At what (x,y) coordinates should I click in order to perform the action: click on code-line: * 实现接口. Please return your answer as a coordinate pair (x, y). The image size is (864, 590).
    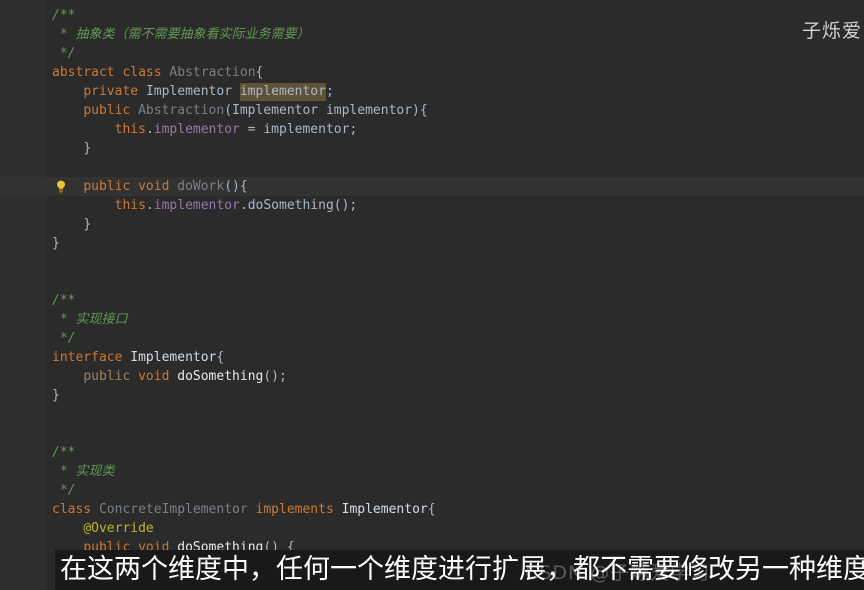
    Looking at the image, I should click on (432, 319).